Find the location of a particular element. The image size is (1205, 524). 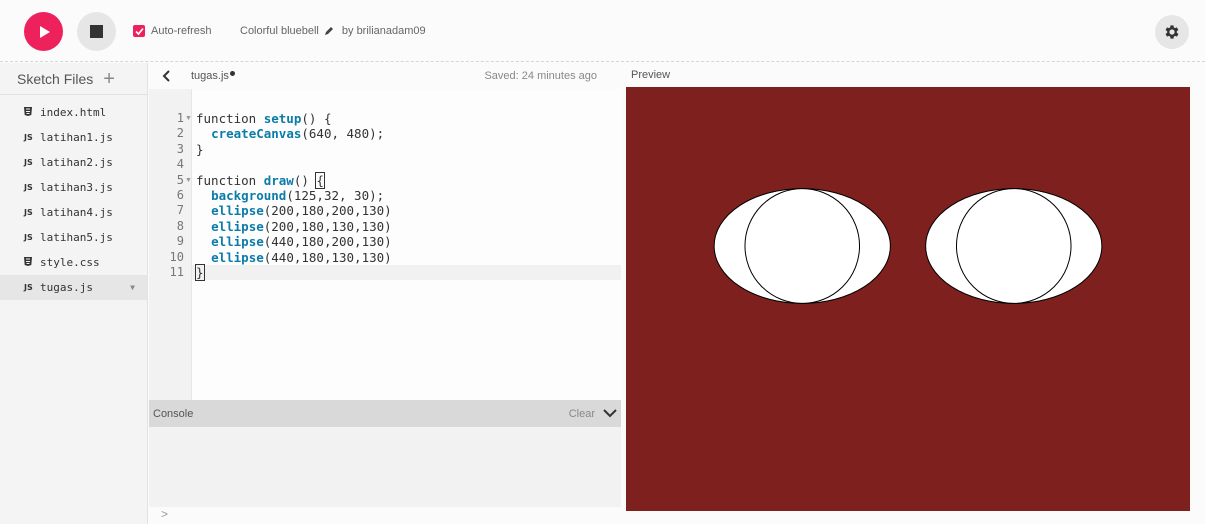

file-name: latihan4.js is located at coordinates (76, 212).